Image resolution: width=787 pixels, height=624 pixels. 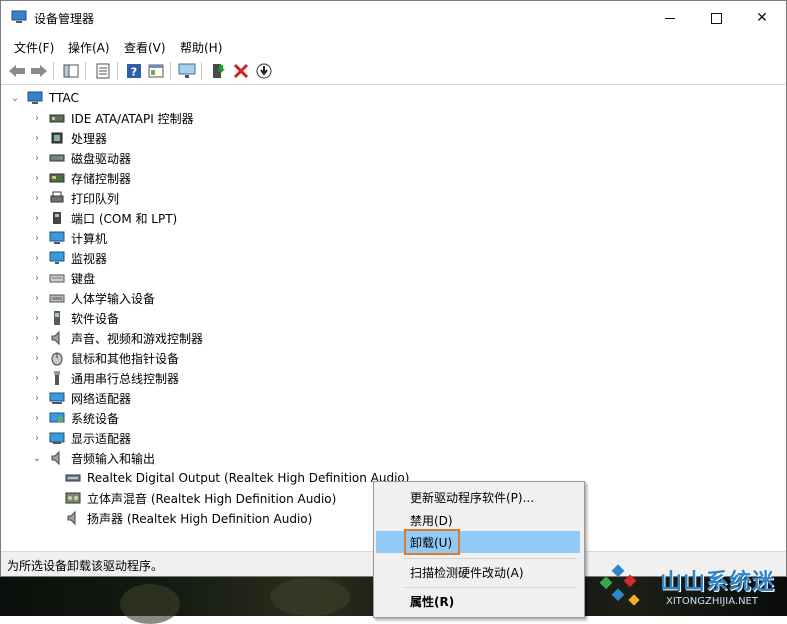 I want to click on tree-category-usb: › 通用串行总线控制器, so click(x=105, y=378).